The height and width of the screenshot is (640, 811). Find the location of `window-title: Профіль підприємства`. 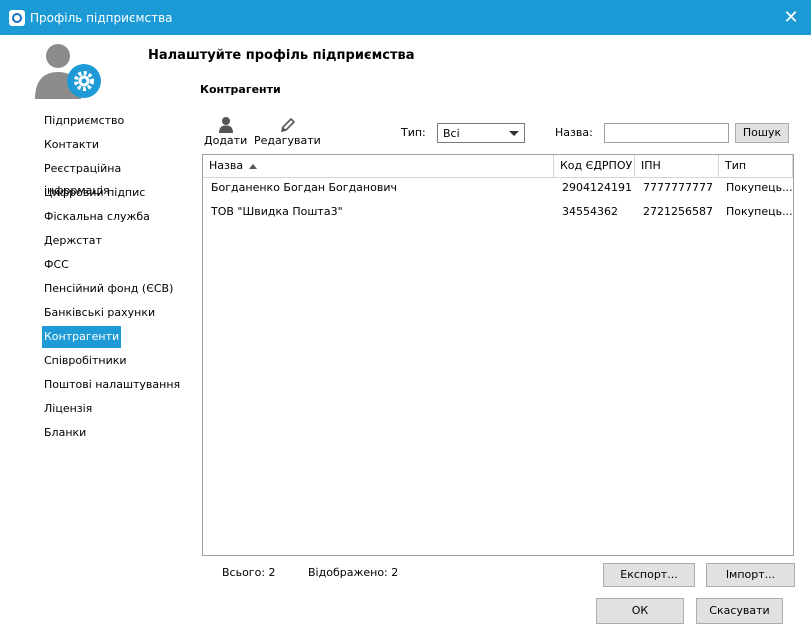

window-title: Профіль підприємства is located at coordinates (101, 18).